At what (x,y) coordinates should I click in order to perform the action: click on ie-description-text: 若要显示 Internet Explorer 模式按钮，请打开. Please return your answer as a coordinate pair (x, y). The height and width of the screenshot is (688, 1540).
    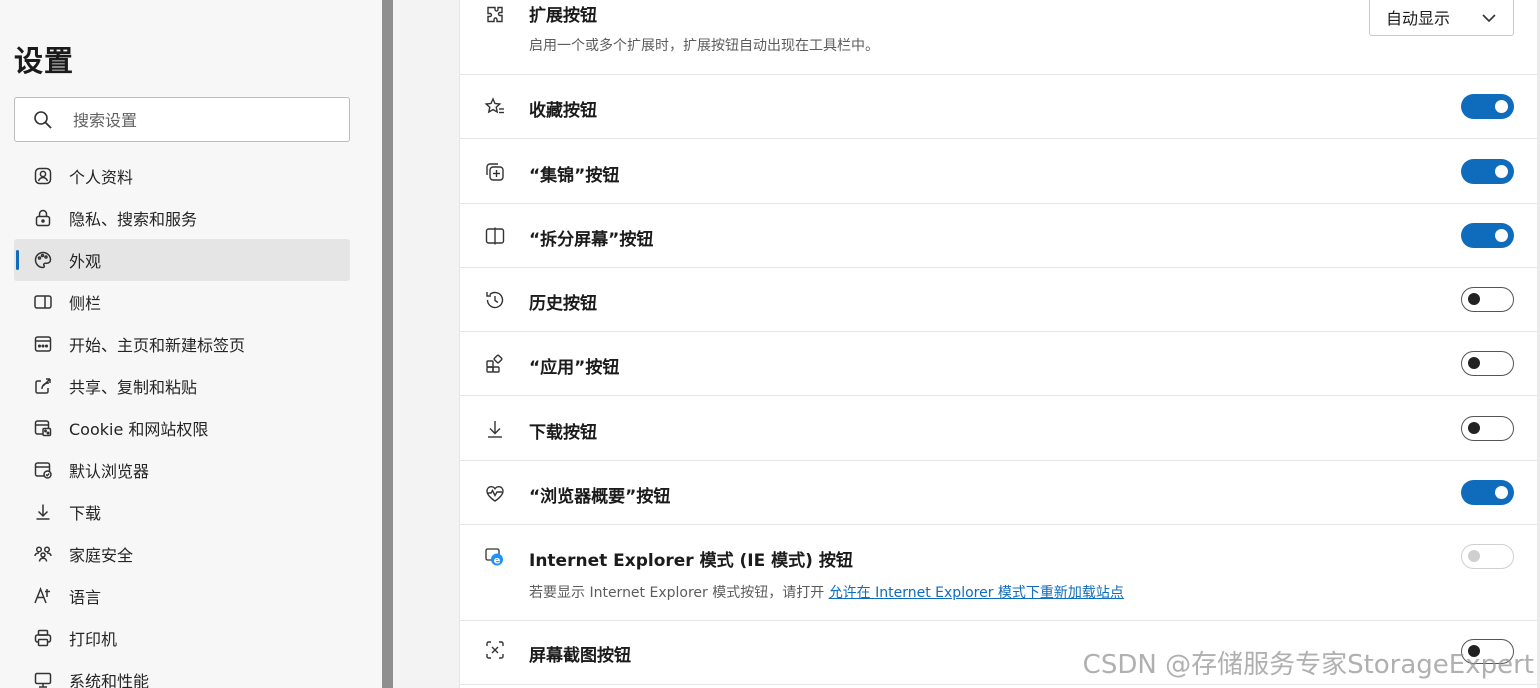
    Looking at the image, I should click on (679, 593).